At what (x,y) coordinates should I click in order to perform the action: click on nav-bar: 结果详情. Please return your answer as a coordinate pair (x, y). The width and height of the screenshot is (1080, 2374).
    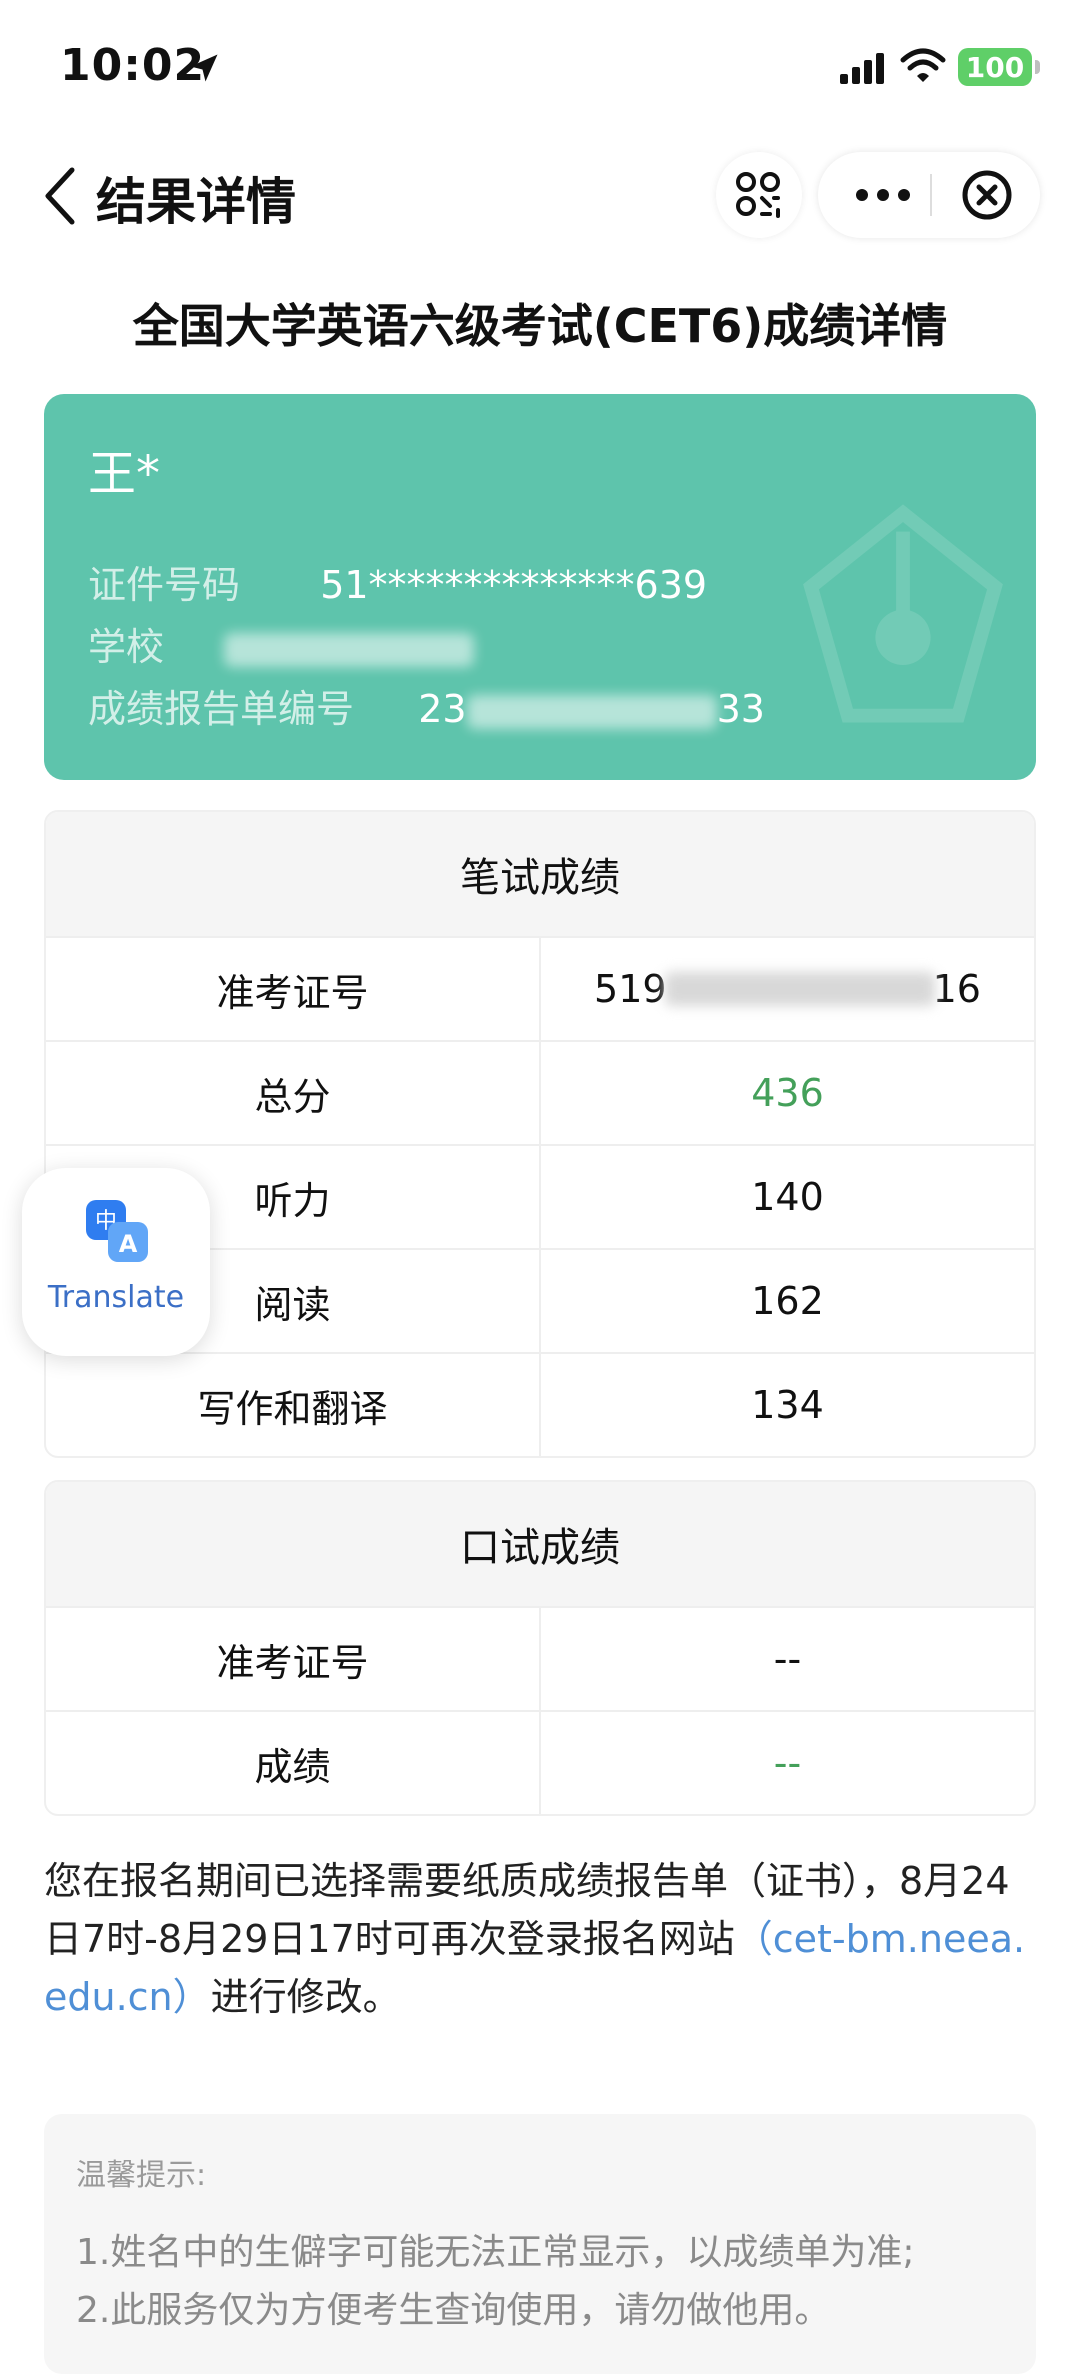
    Looking at the image, I should click on (540, 195).